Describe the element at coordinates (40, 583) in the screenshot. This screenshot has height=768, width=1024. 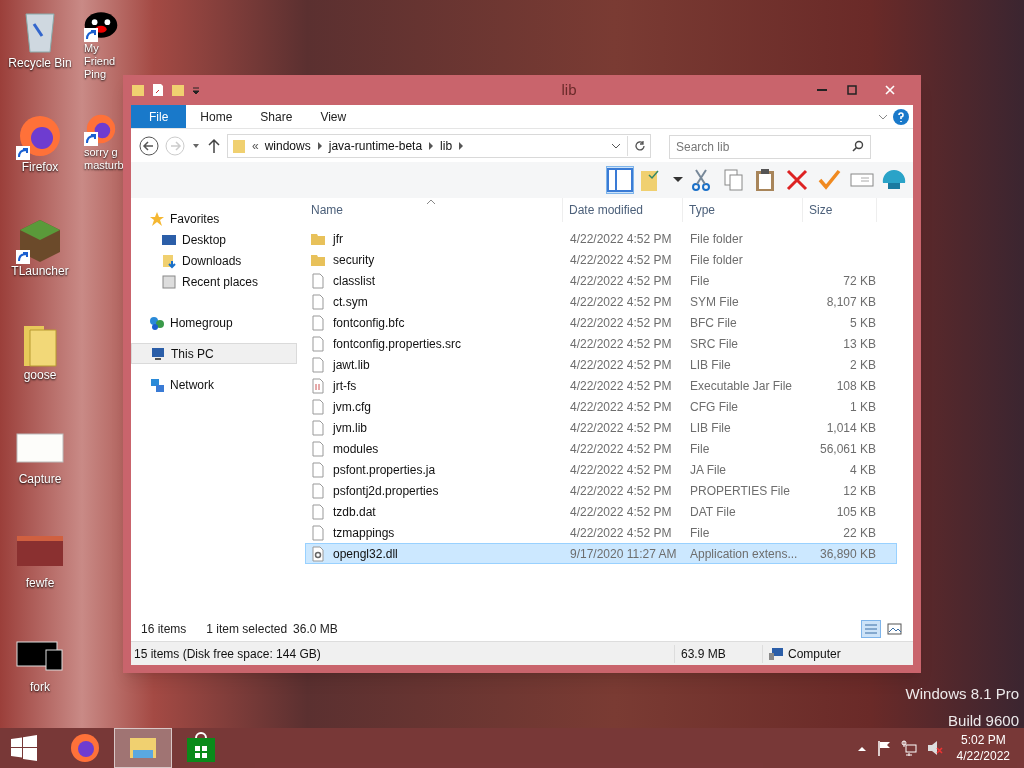
I see `desktop-icon-label: fewfe` at that location.